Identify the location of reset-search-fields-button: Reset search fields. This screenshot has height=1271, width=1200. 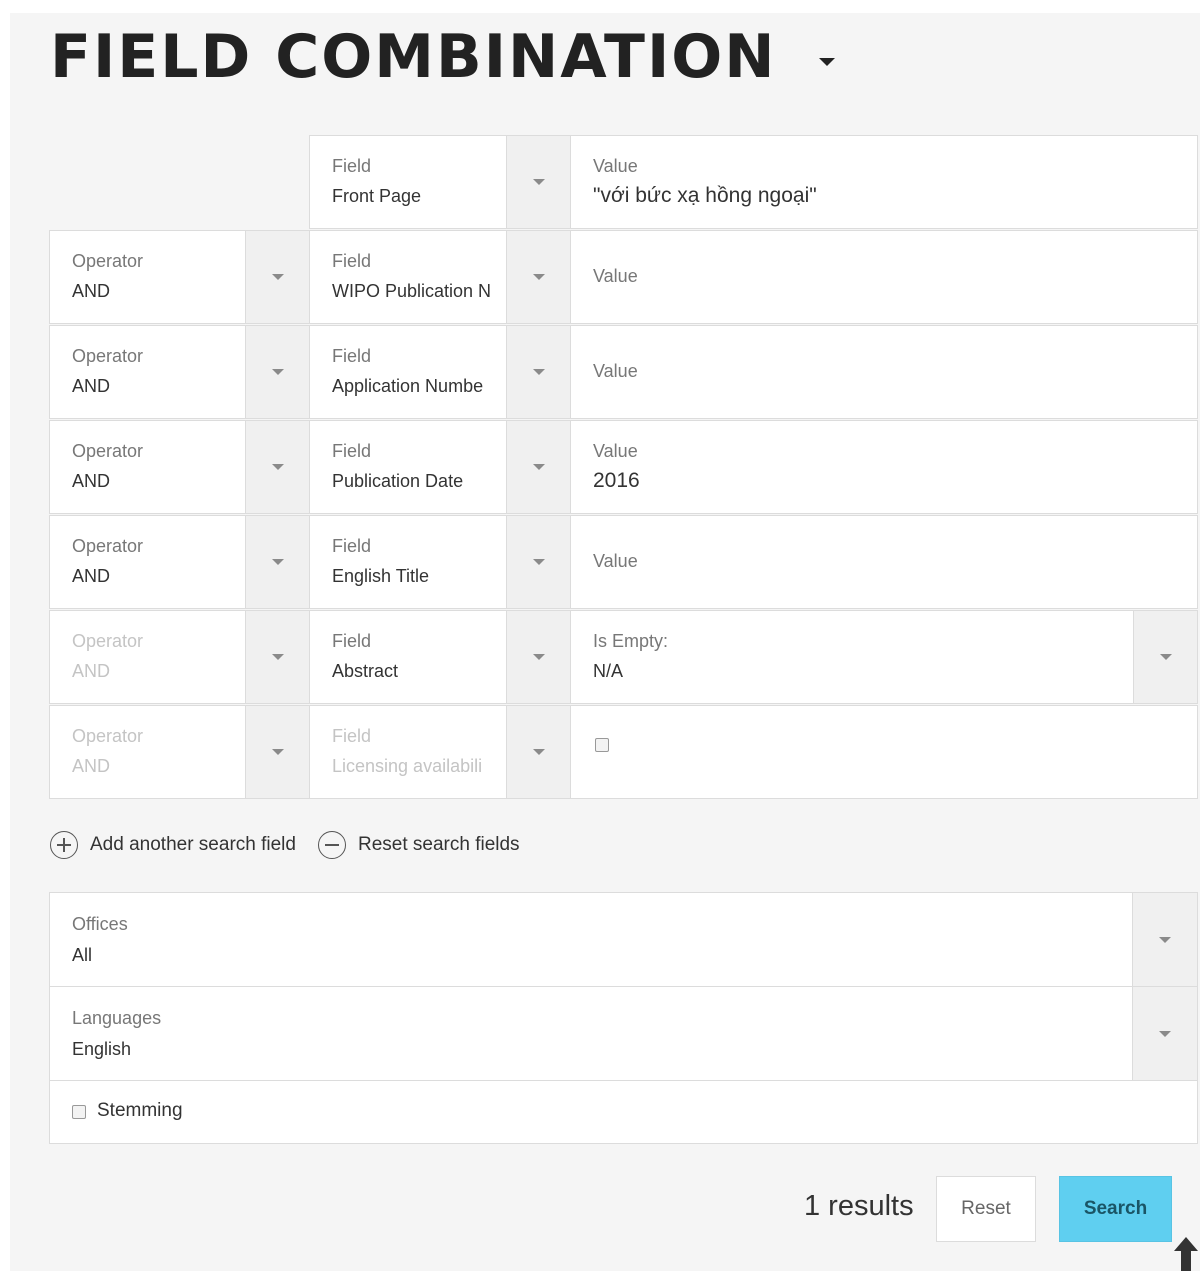
(418, 845).